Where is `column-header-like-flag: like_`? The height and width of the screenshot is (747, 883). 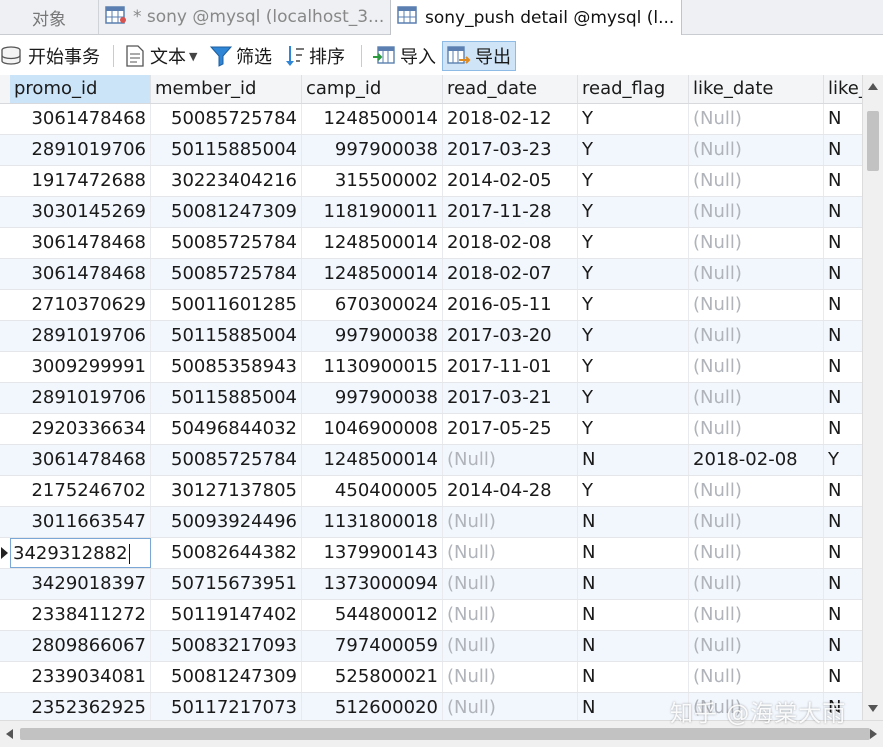
column-header-like-flag: like_ is located at coordinates (843, 89).